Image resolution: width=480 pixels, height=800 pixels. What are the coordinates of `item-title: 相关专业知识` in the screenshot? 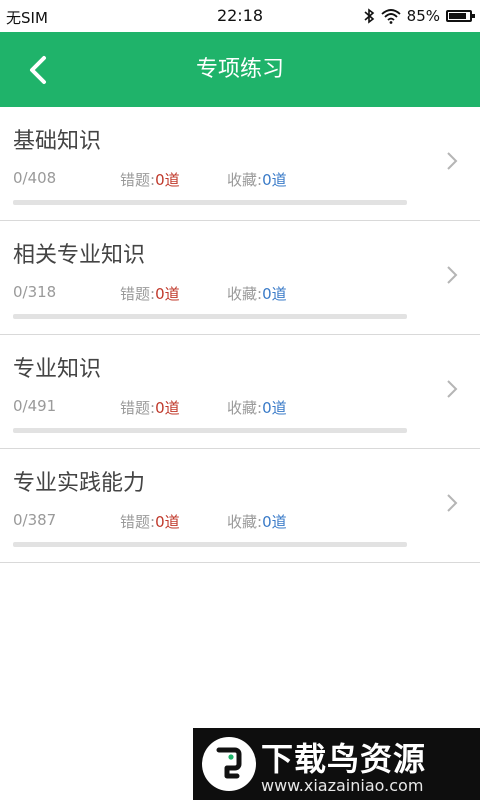 It's located at (79, 255).